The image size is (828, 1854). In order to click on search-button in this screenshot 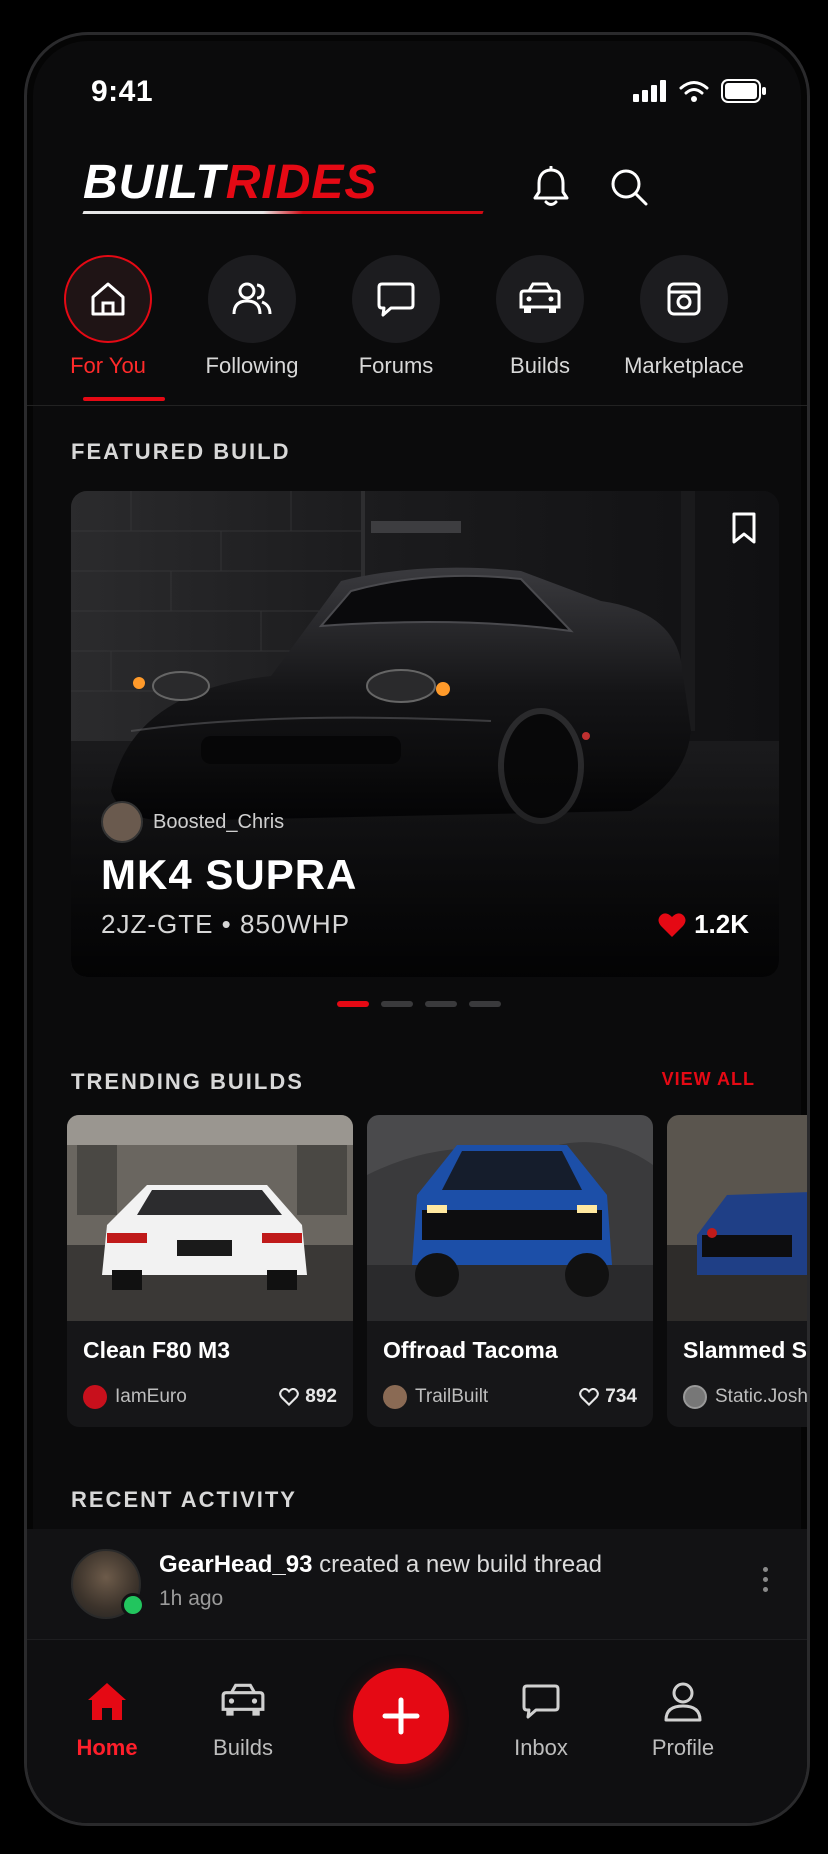, I will do `click(629, 187)`.